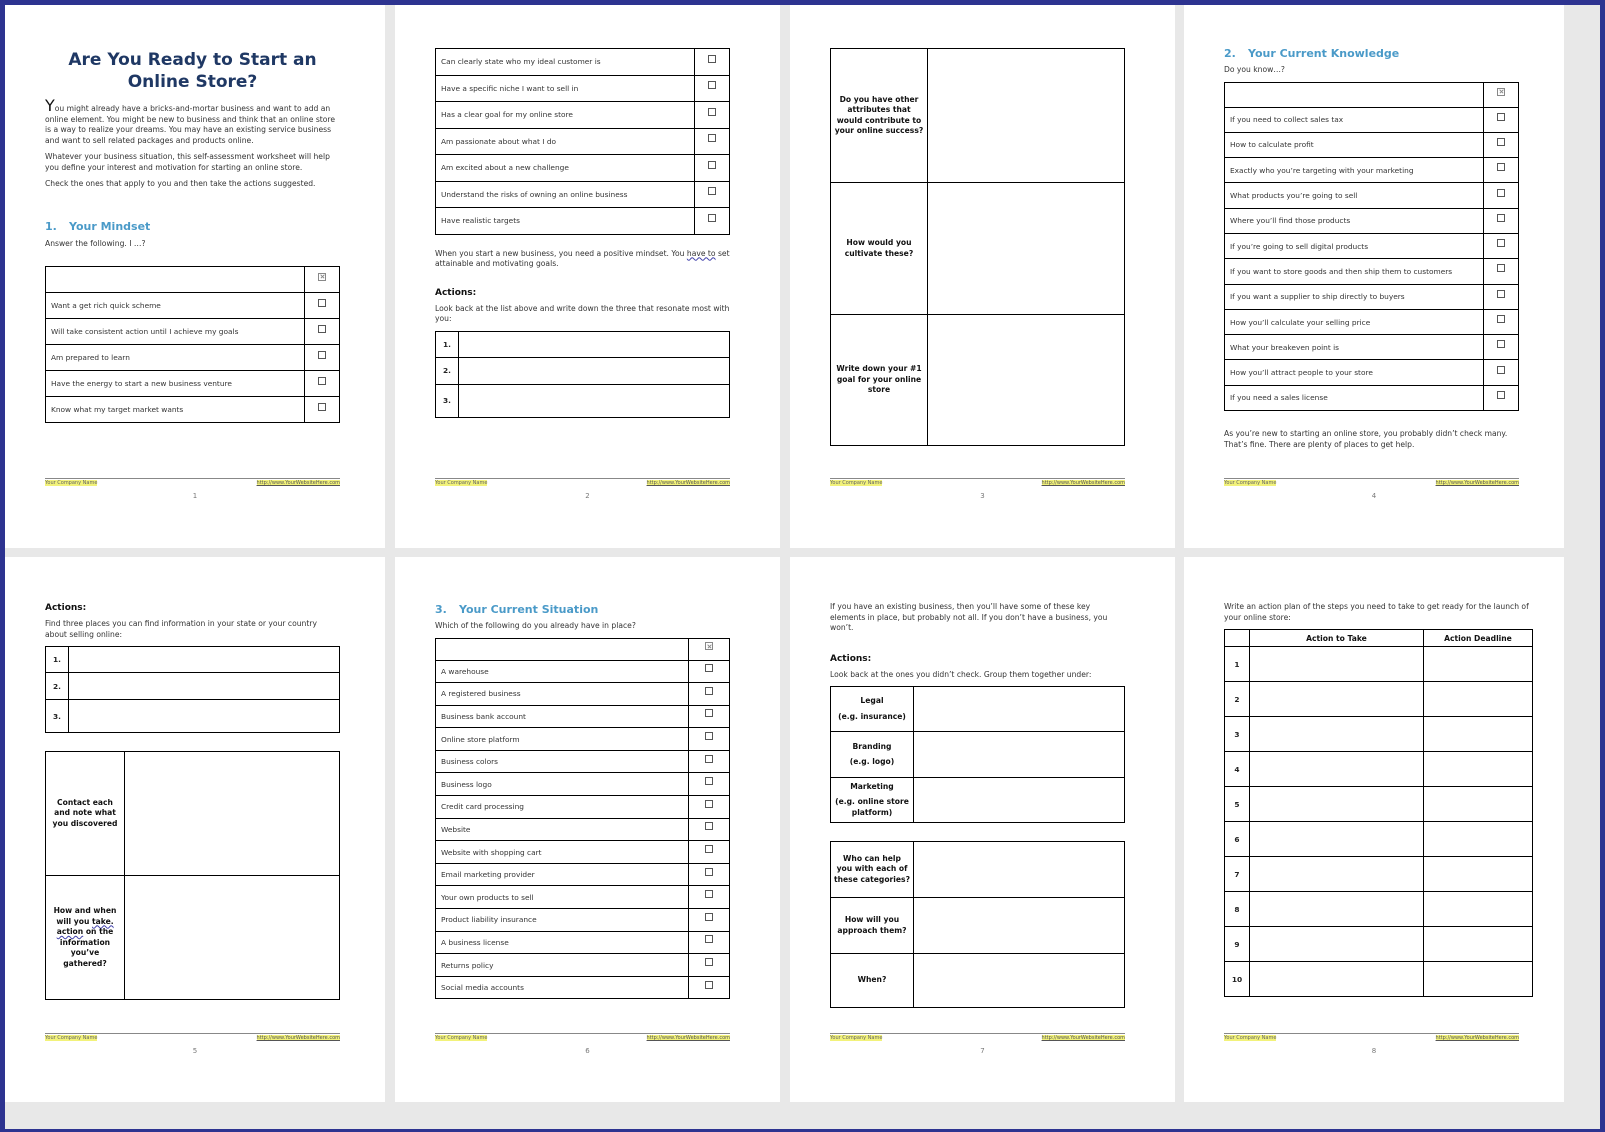 The height and width of the screenshot is (1132, 1605). Describe the element at coordinates (461, 1038) in the screenshot. I see `company-name: Your Company Name` at that location.